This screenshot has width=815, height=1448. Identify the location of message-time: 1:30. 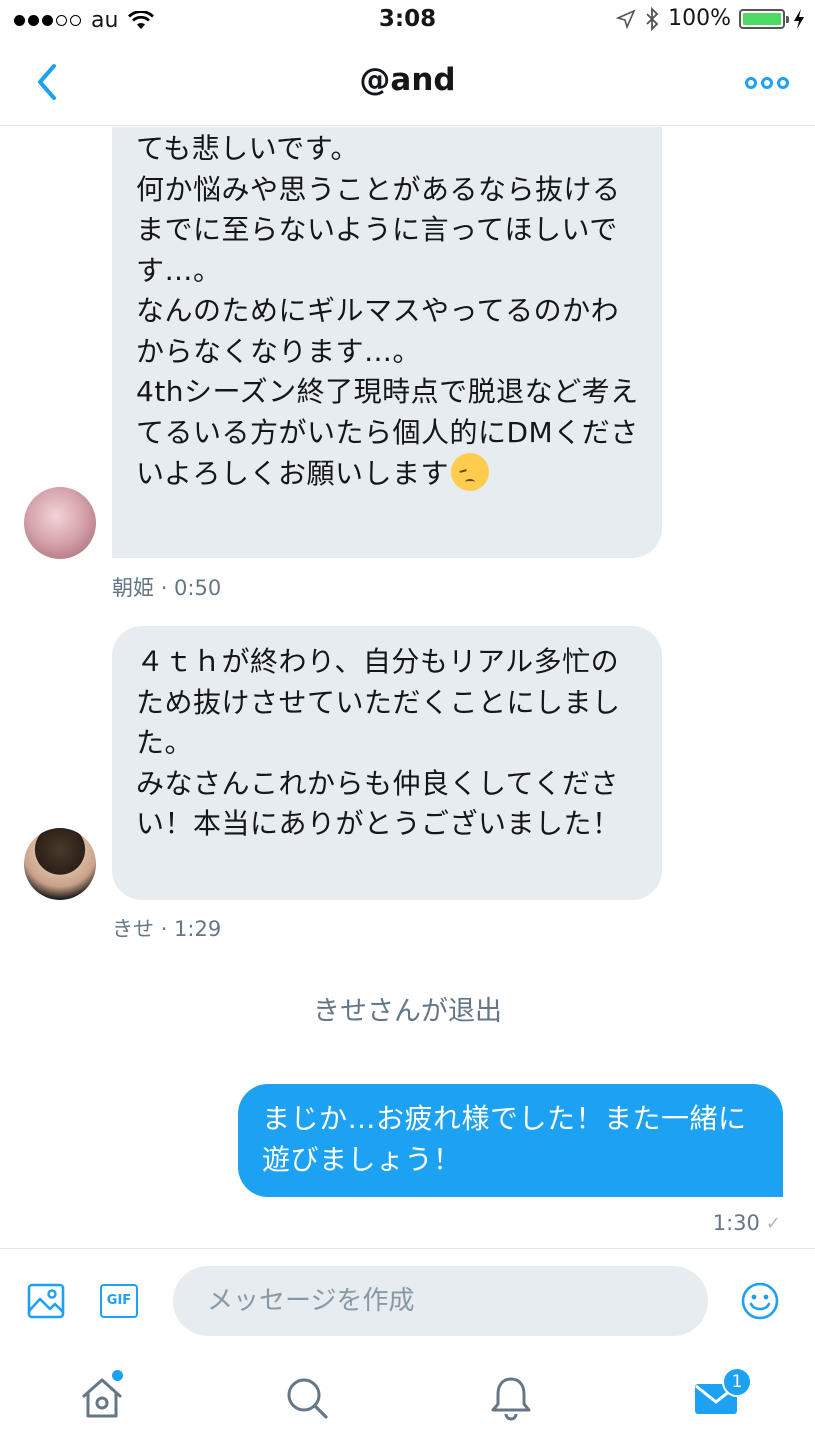
(736, 1223).